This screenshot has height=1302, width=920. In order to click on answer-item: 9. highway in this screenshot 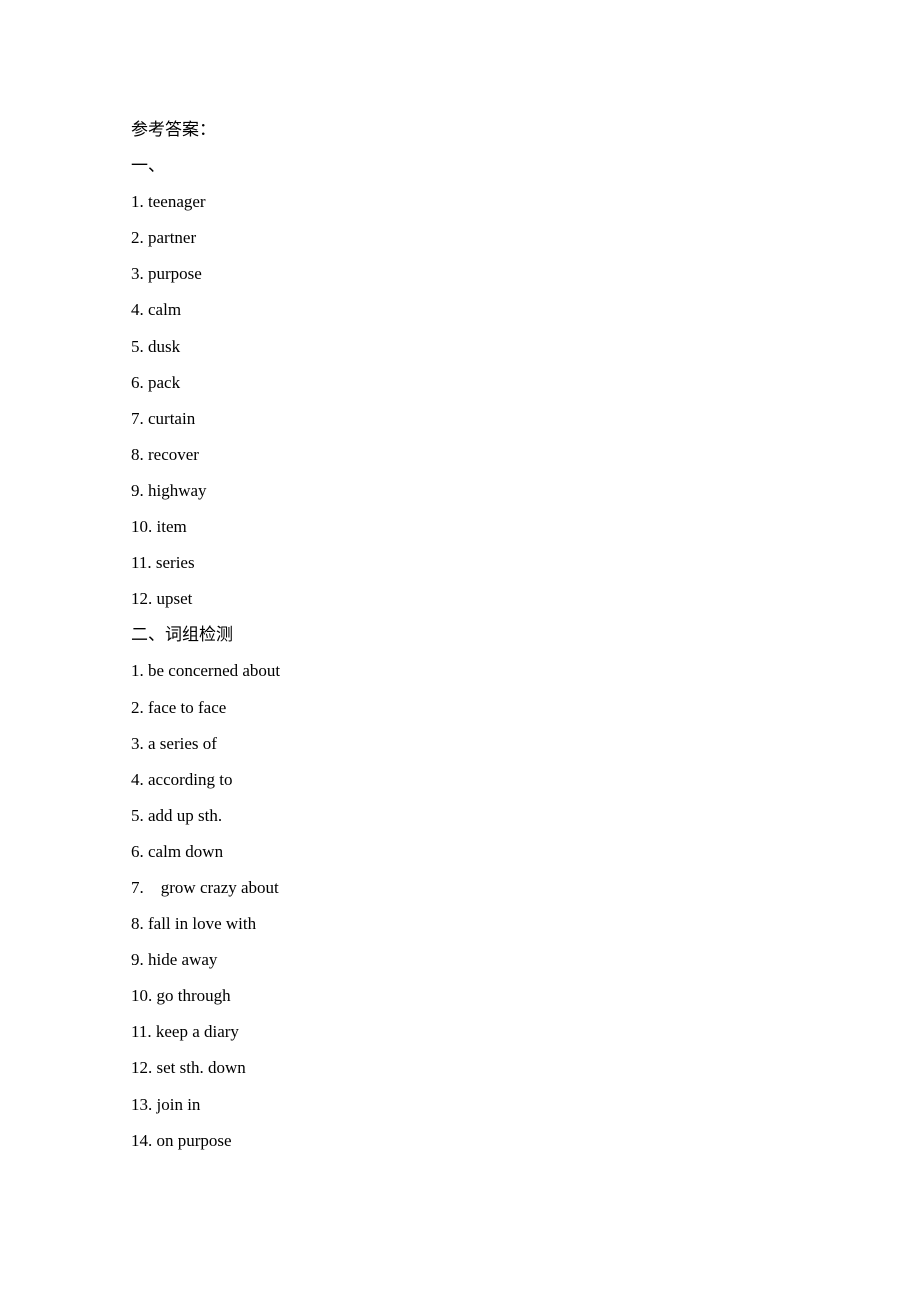, I will do `click(169, 490)`.